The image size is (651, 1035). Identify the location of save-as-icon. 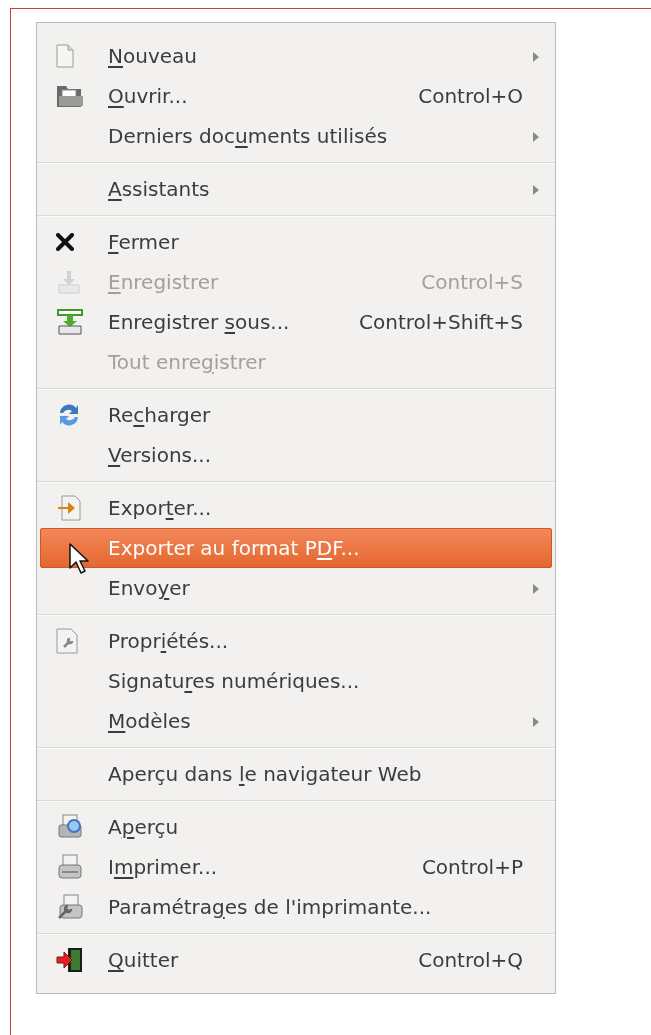
(70, 322).